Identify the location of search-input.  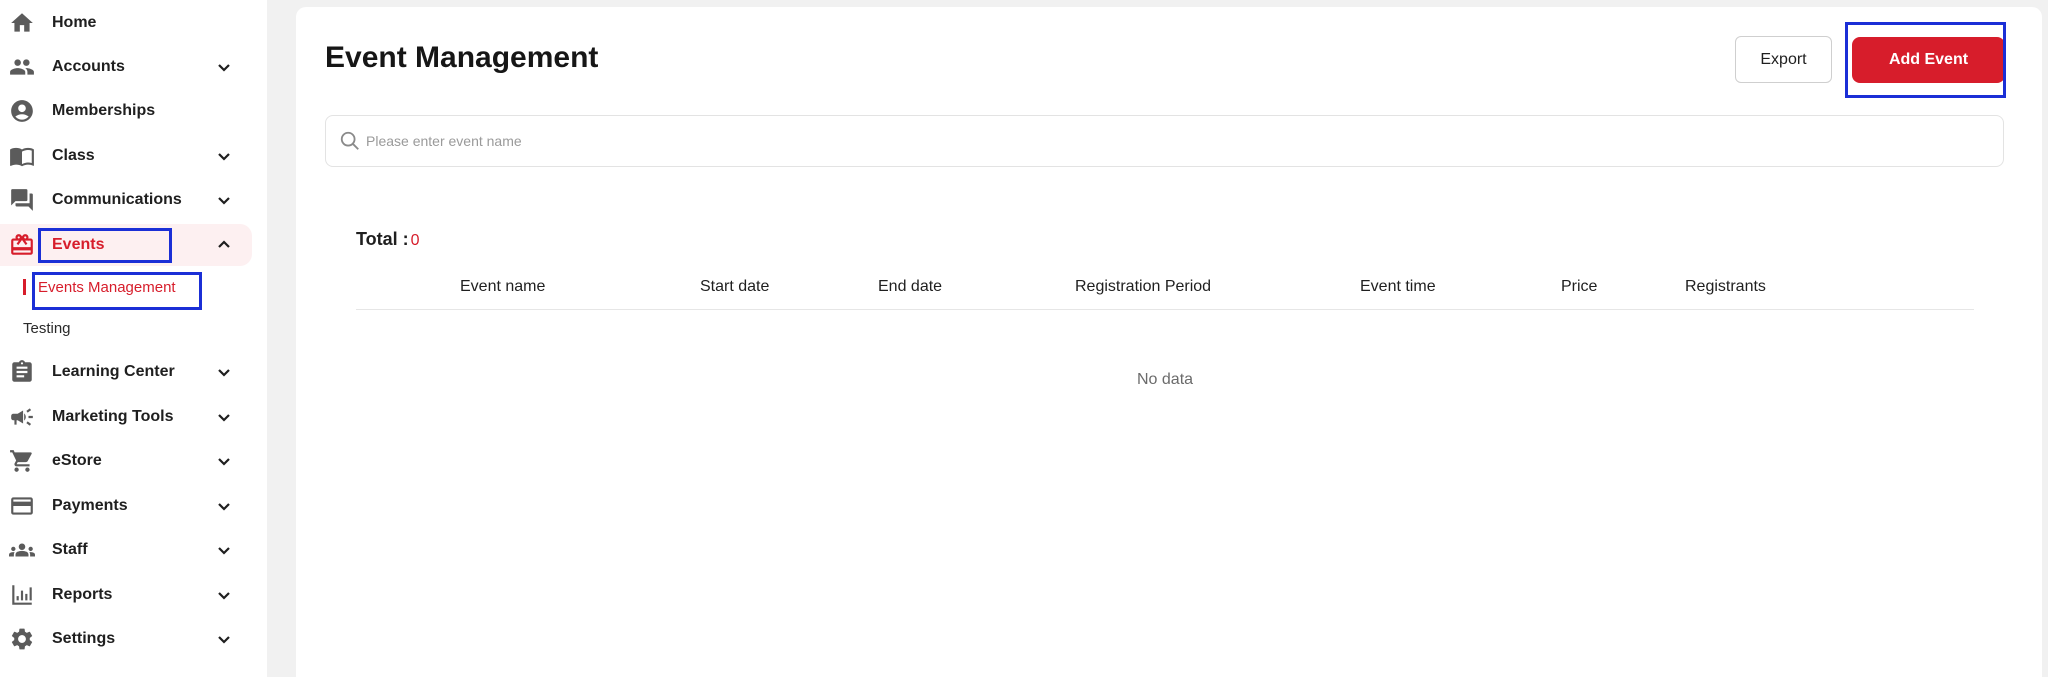
(1166, 141).